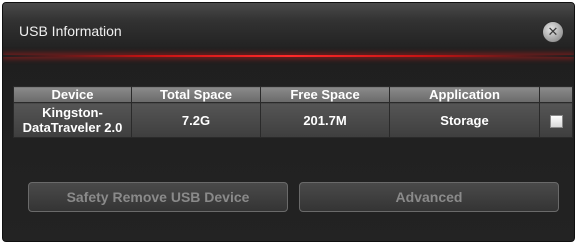  What do you see at coordinates (158, 197) in the screenshot?
I see `safety-remove-usb-button: Safety Remove USB Device` at bounding box center [158, 197].